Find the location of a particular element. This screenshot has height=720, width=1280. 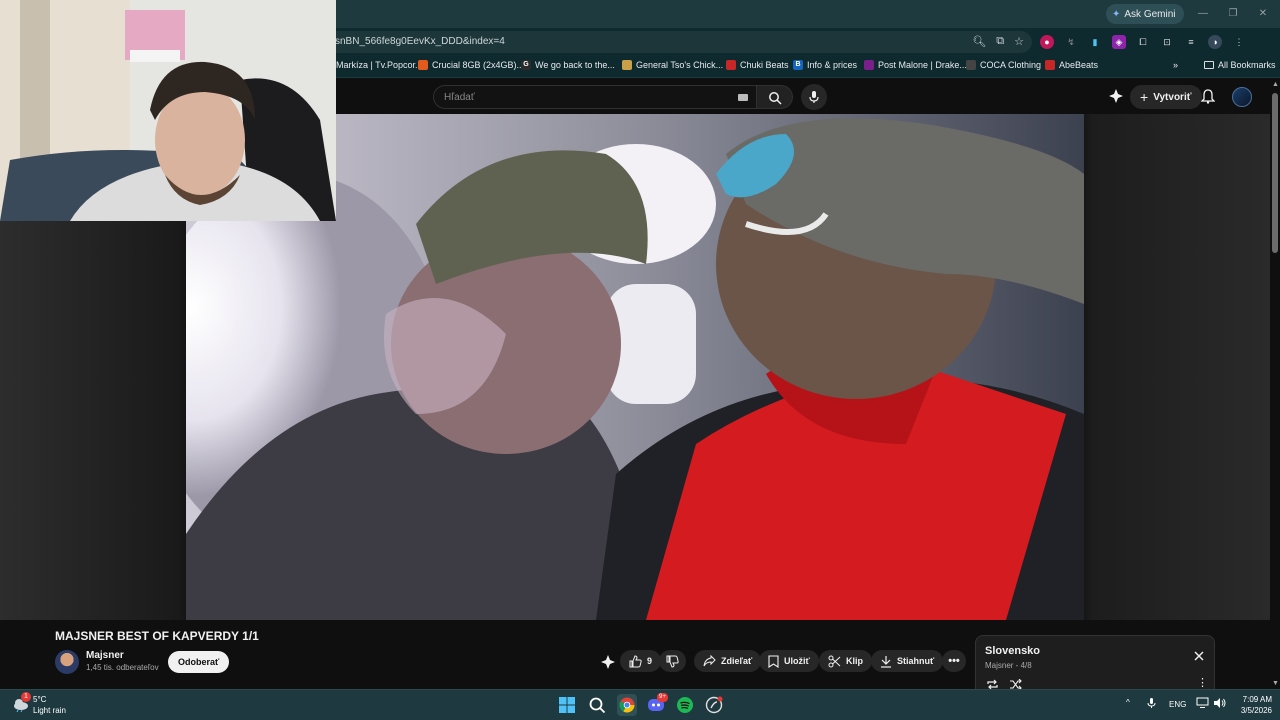

thumbs-up-icon is located at coordinates (635, 660).